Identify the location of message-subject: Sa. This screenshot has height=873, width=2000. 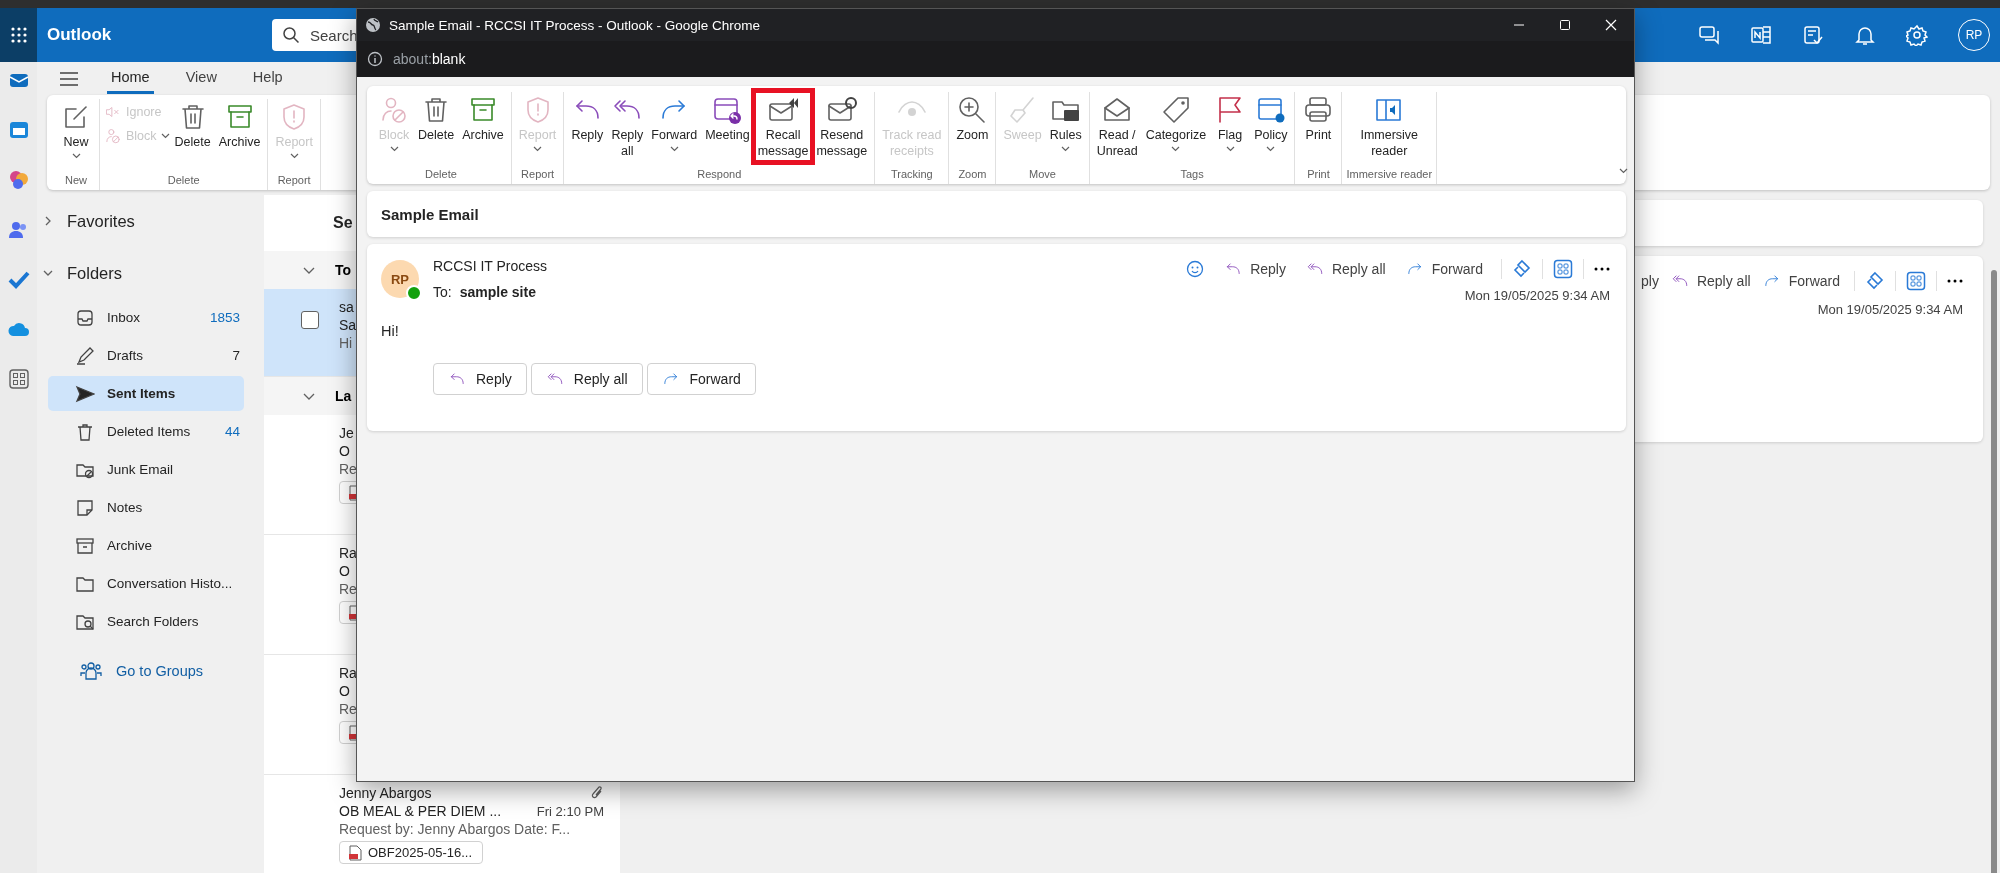
(348, 325).